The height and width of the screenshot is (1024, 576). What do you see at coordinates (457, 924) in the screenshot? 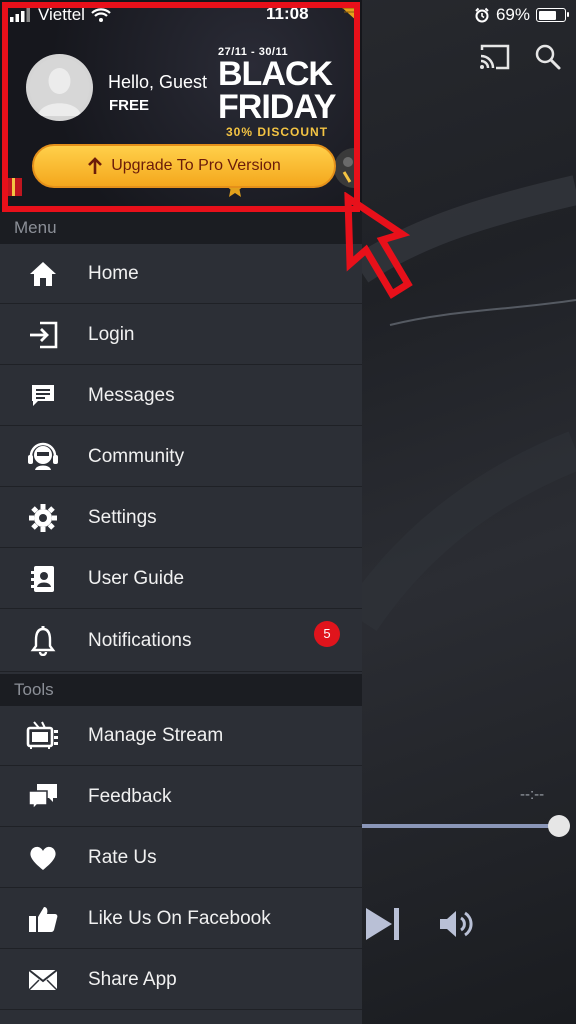
I see `volume-icon` at bounding box center [457, 924].